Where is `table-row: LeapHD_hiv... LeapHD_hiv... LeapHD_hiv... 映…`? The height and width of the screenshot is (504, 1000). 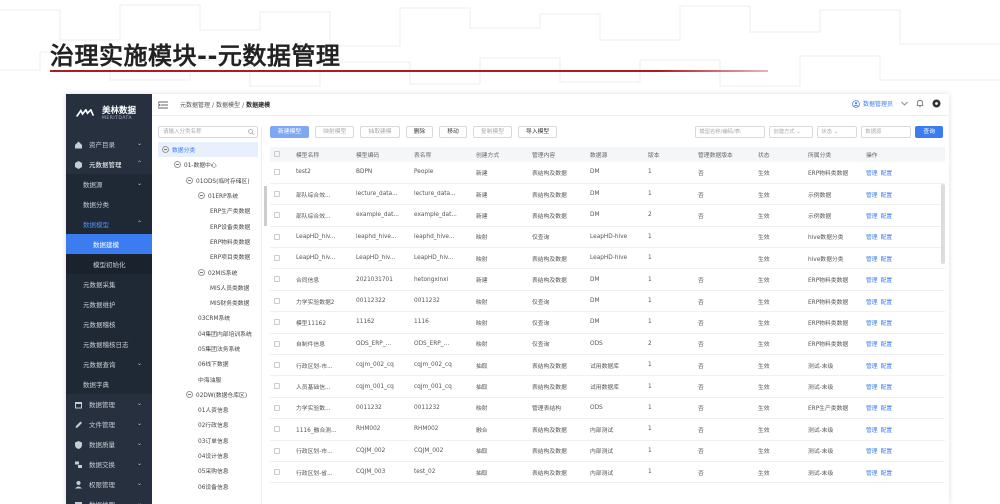 table-row: LeapHD_hiv... LeapHD_hiv... LeapHD_hiv... 映… is located at coordinates (607, 258).